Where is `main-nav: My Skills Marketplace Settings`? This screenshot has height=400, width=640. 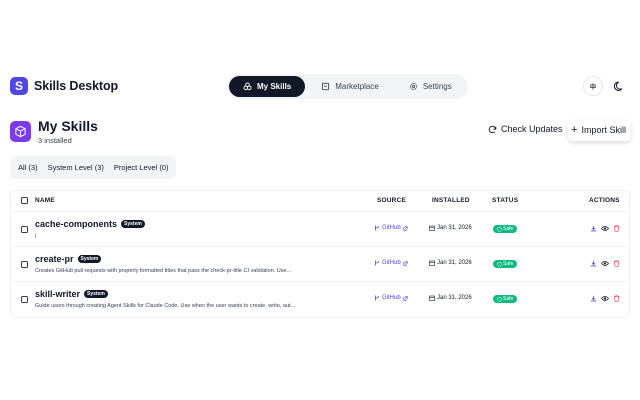
main-nav: My Skills Marketplace Settings is located at coordinates (347, 86).